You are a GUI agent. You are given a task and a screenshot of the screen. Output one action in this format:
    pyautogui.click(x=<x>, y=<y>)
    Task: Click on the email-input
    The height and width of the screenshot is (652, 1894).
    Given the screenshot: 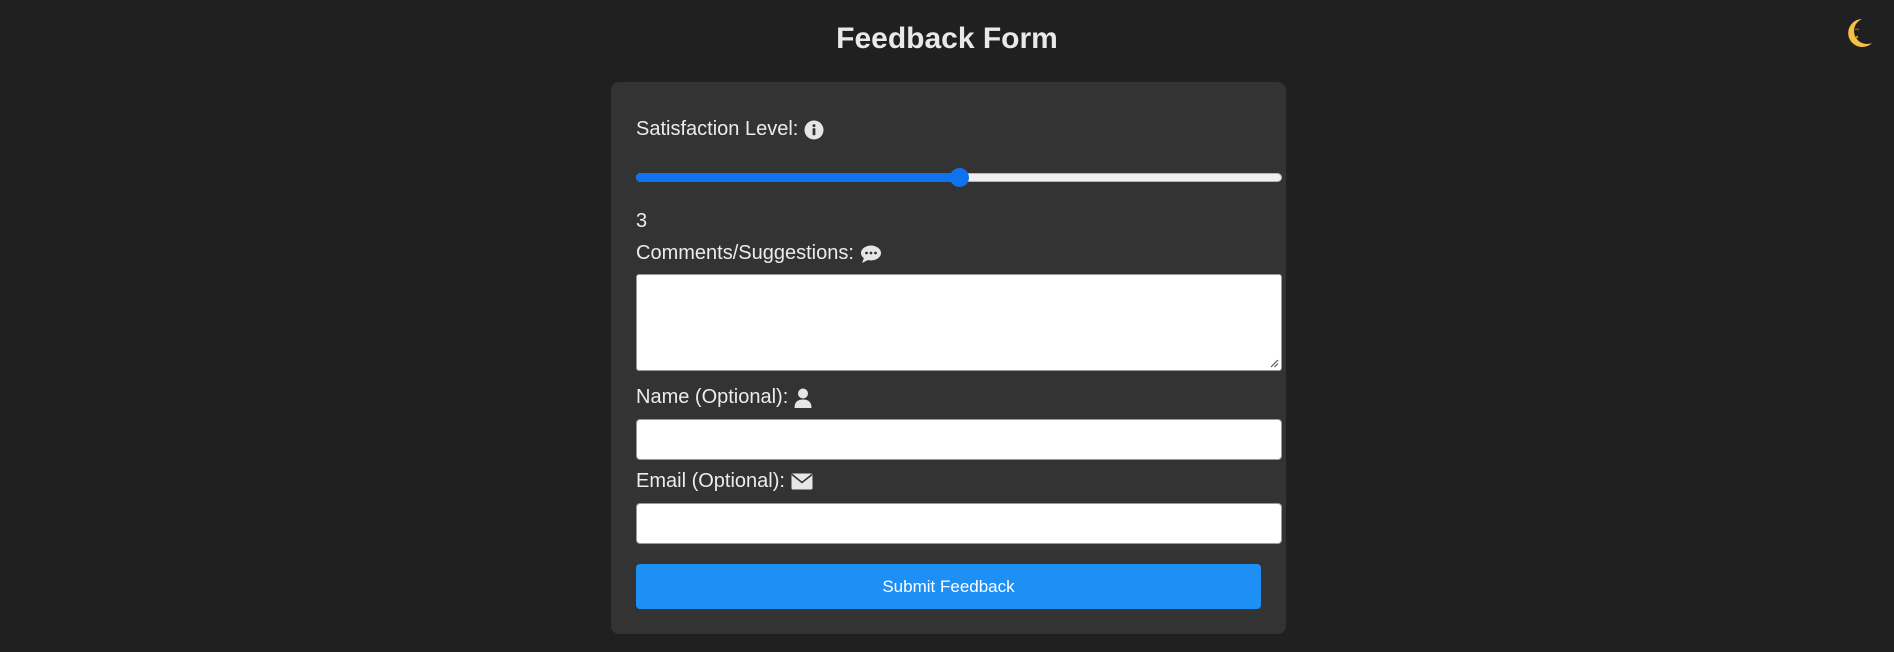 What is the action you would take?
    pyautogui.click(x=959, y=523)
    